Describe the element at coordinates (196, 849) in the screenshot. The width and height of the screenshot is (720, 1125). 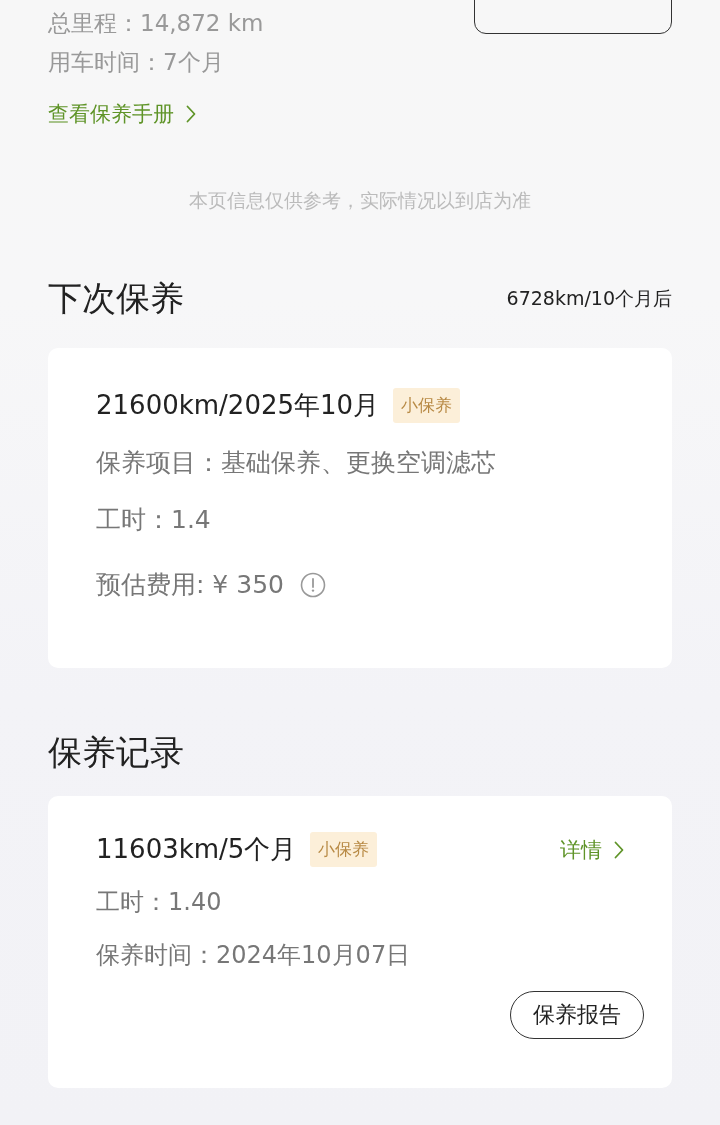
I see `record-heading: 11603km/5个月` at that location.